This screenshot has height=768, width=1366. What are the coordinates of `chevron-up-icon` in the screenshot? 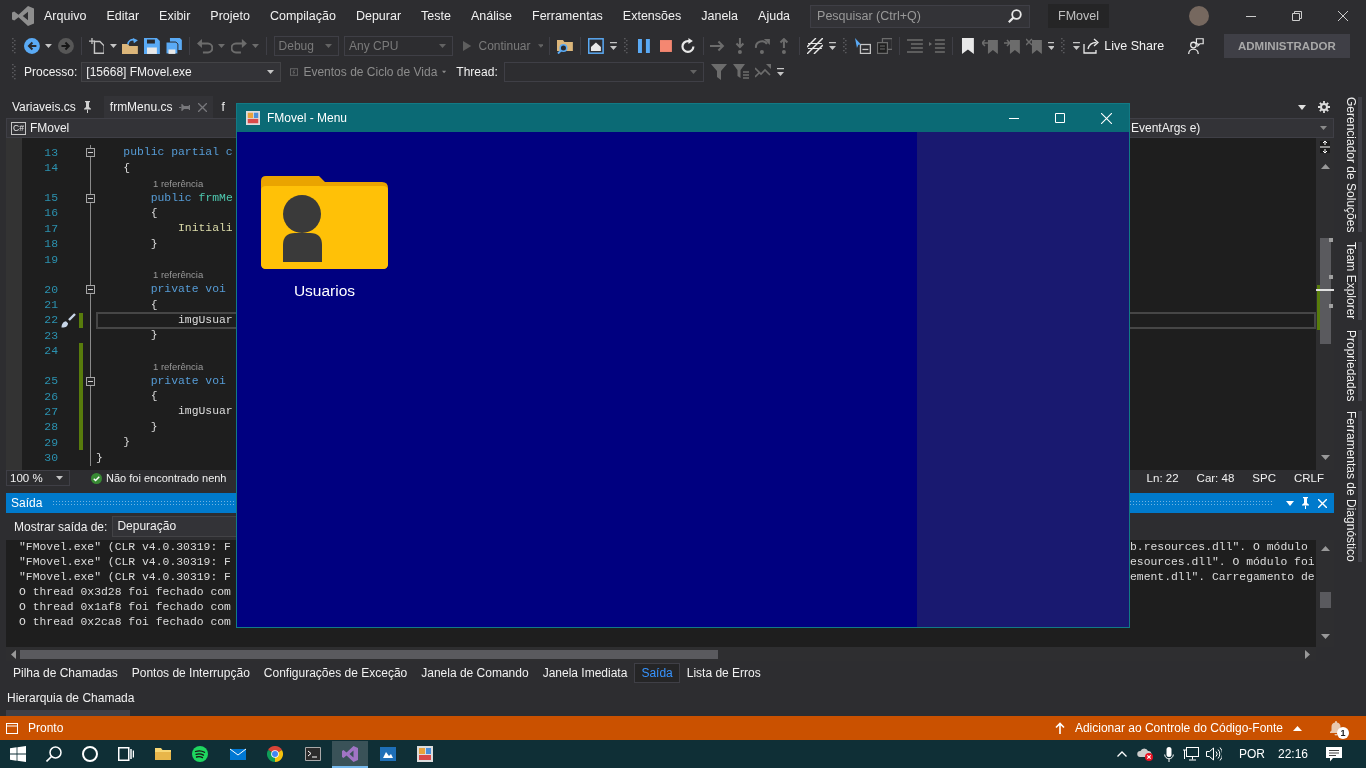 It's located at (1121, 754).